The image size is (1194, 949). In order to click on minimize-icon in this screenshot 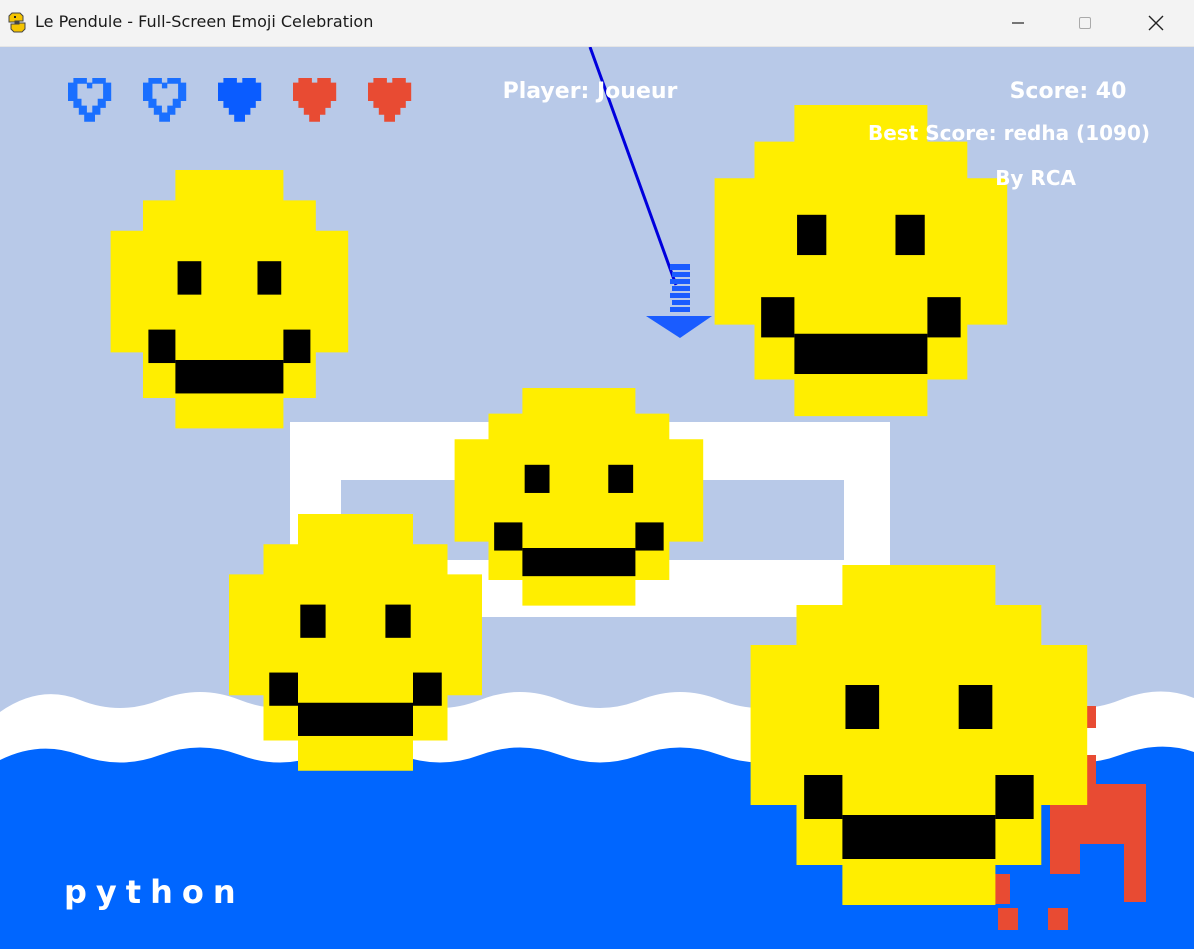, I will do `click(1018, 23)`.